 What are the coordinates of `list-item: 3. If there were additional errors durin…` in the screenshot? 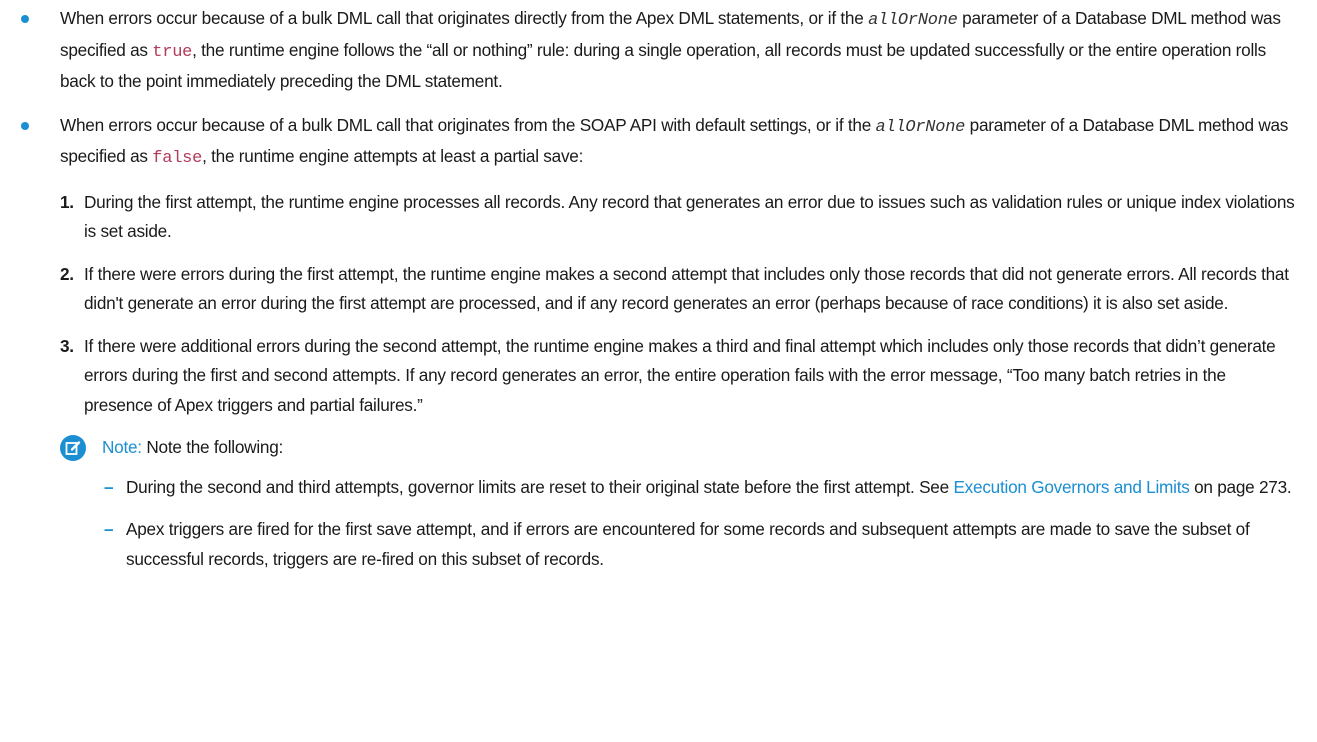 It's located at (678, 376).